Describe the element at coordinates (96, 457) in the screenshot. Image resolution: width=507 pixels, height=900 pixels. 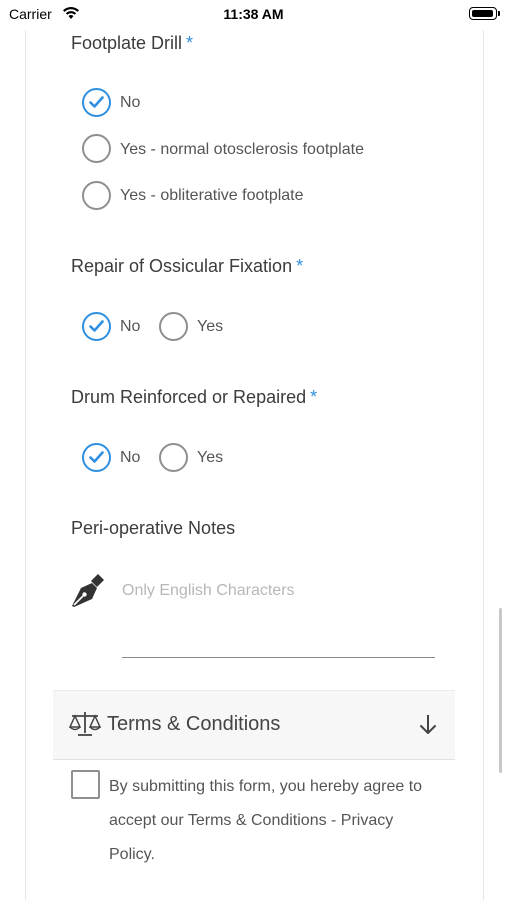
I see `drum-reinforced-no-radio` at that location.